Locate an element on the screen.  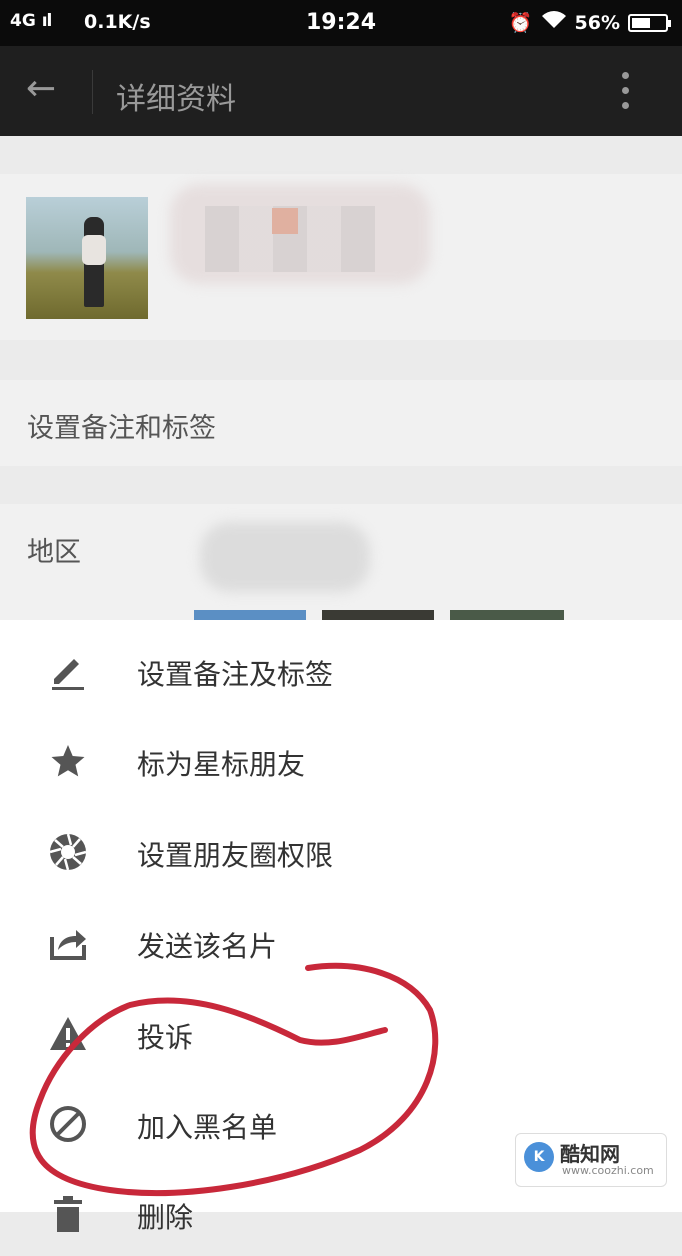
watermark-name: 酷知网 is located at coordinates (590, 1154).